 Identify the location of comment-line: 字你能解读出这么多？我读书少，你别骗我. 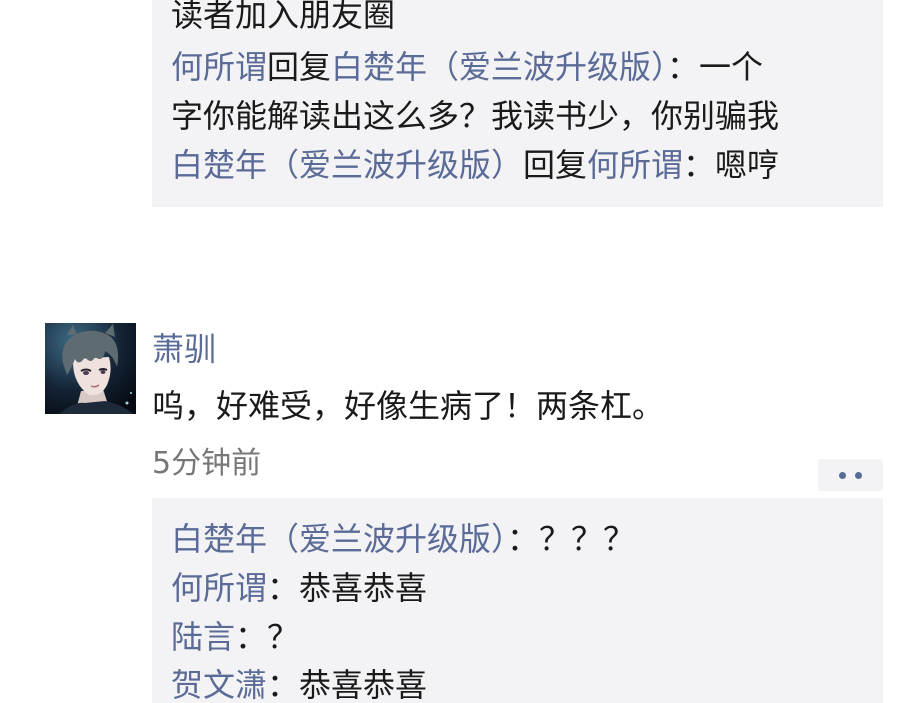
(521, 116).